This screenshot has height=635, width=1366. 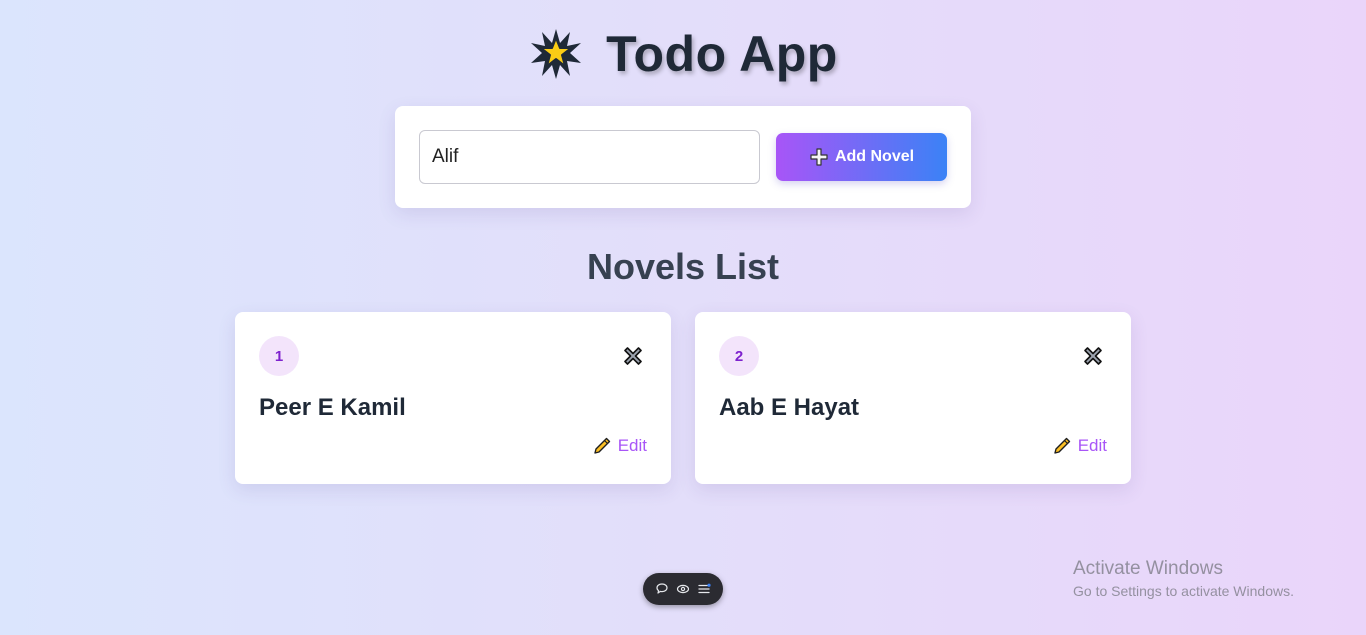 What do you see at coordinates (819, 157) in the screenshot?
I see `plus-icon` at bounding box center [819, 157].